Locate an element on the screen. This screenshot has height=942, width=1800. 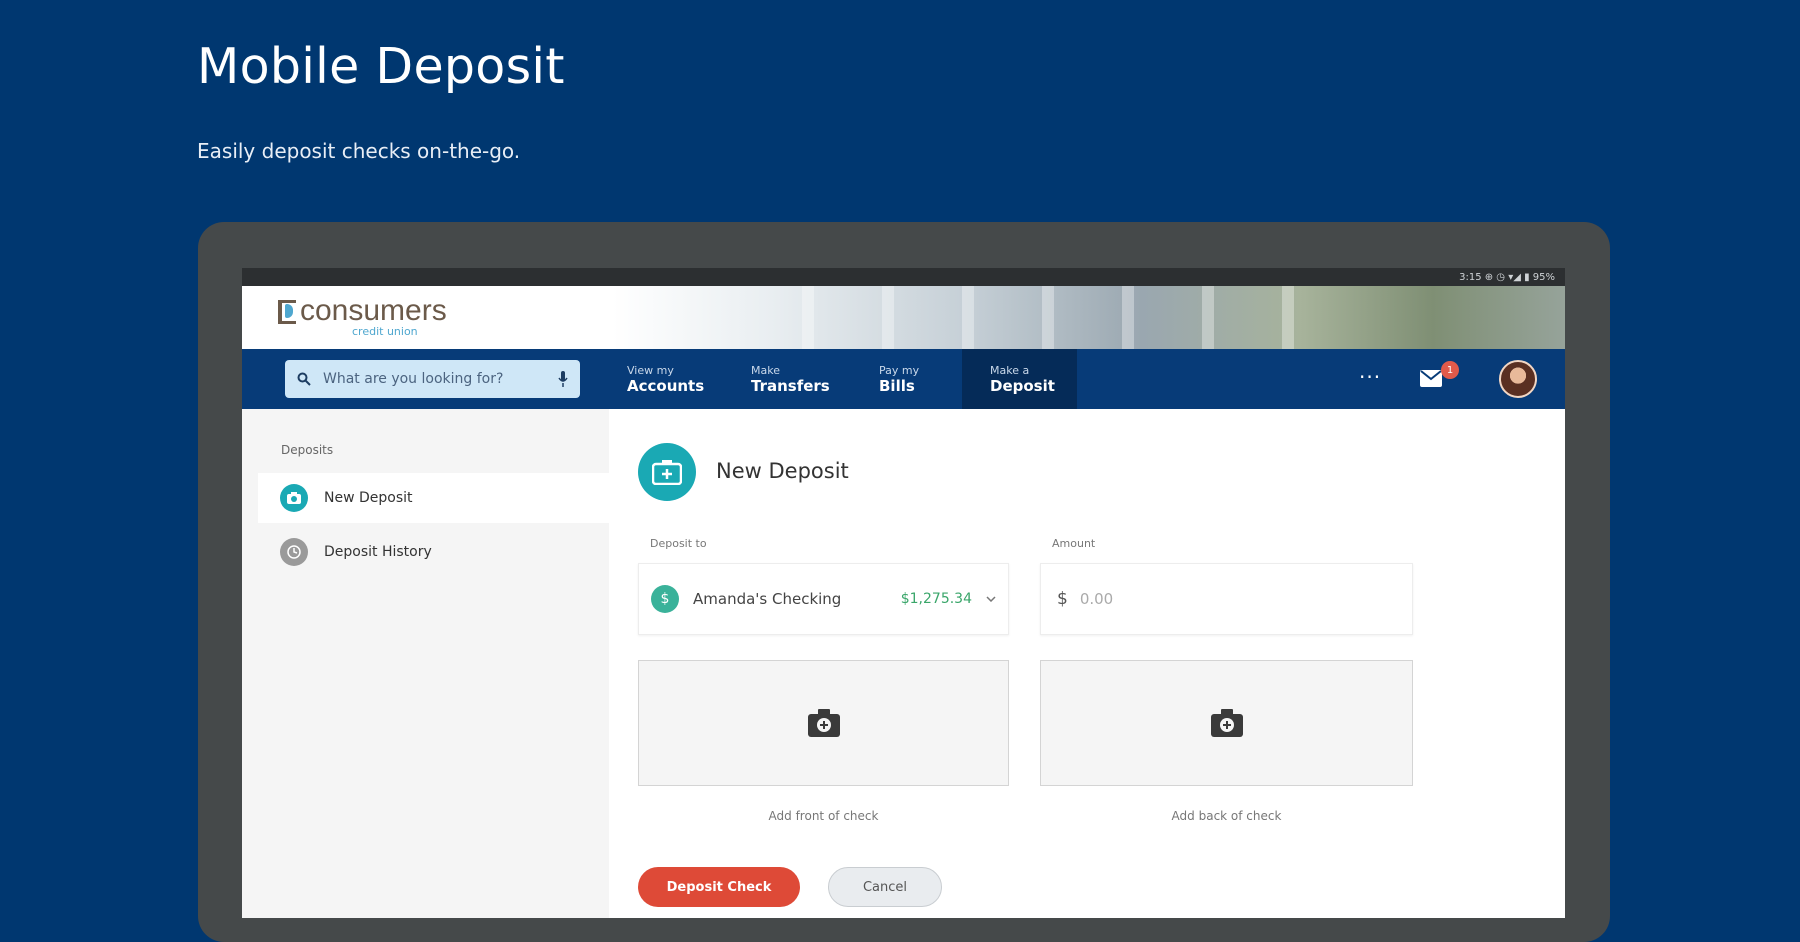
front-check-upload is located at coordinates (823, 723).